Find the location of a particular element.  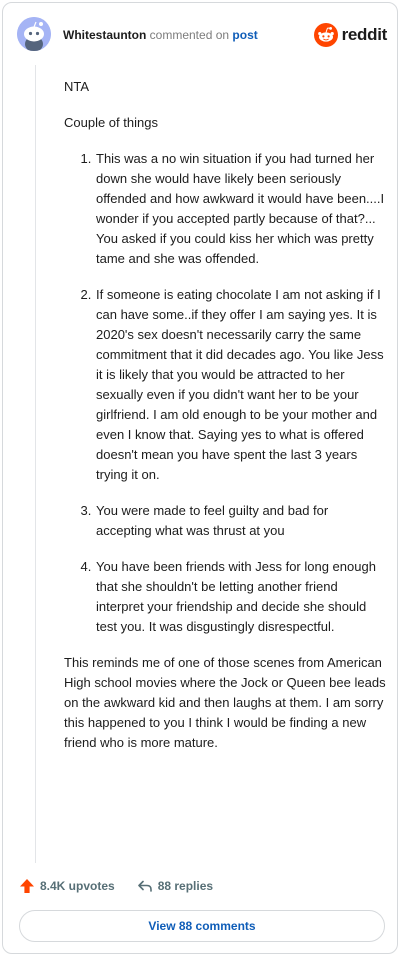

reply-button: 88 replies is located at coordinates (175, 886).